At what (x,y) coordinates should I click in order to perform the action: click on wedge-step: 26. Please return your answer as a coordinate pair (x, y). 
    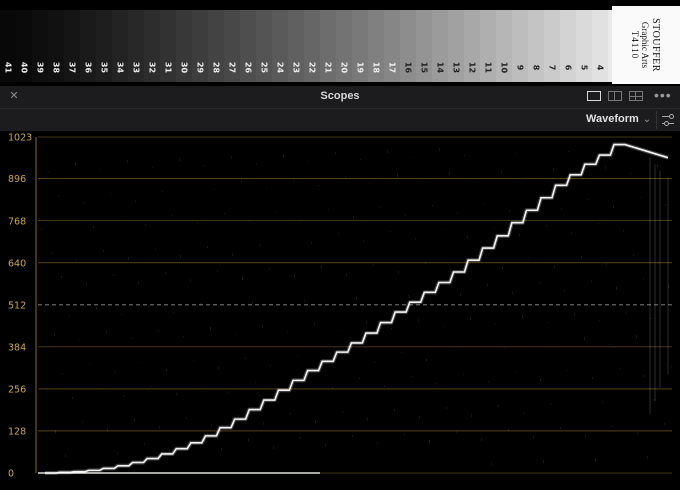
    Looking at the image, I should click on (248, 46).